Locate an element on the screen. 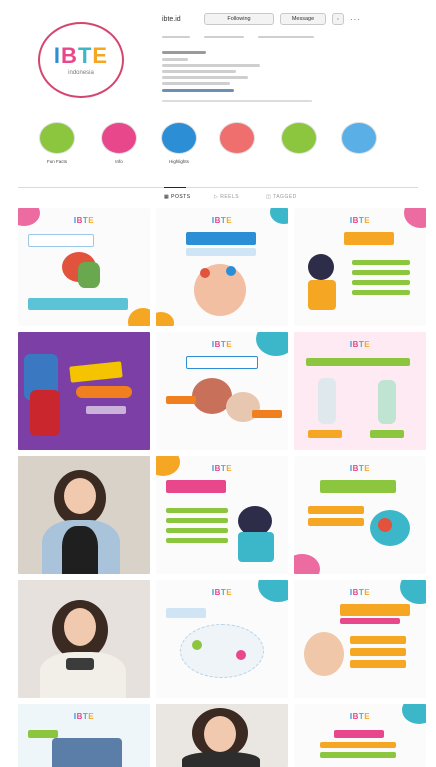 This screenshot has width=436, height=767. tab-tagged: ◫ TAGGED is located at coordinates (281, 197).